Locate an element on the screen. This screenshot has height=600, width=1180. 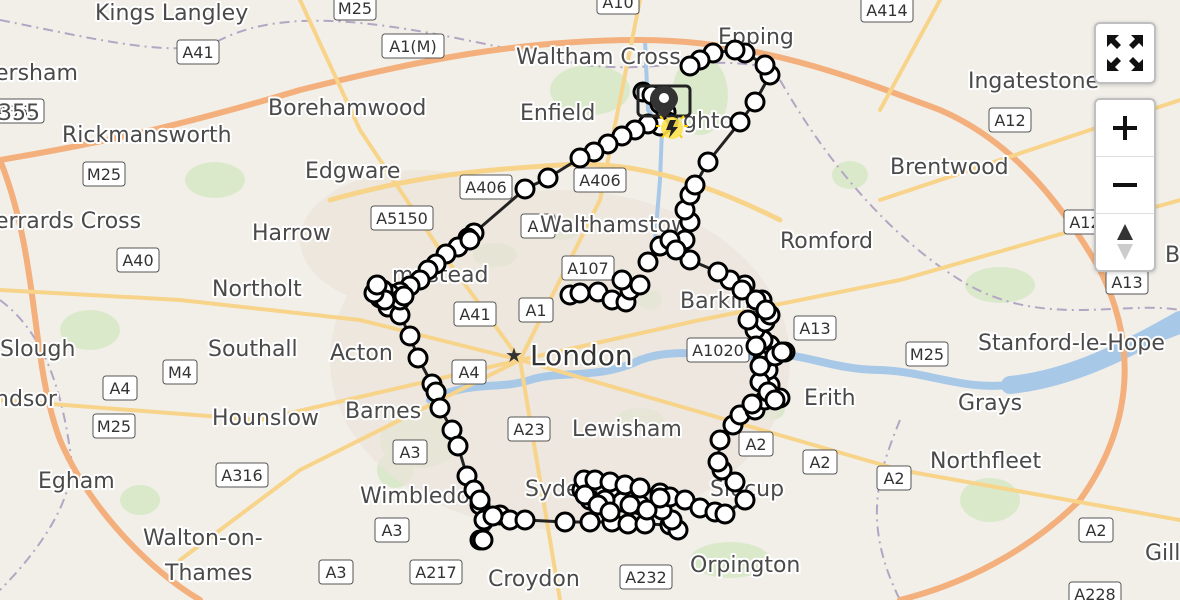
road-shield: A13 is located at coordinates (1127, 282).